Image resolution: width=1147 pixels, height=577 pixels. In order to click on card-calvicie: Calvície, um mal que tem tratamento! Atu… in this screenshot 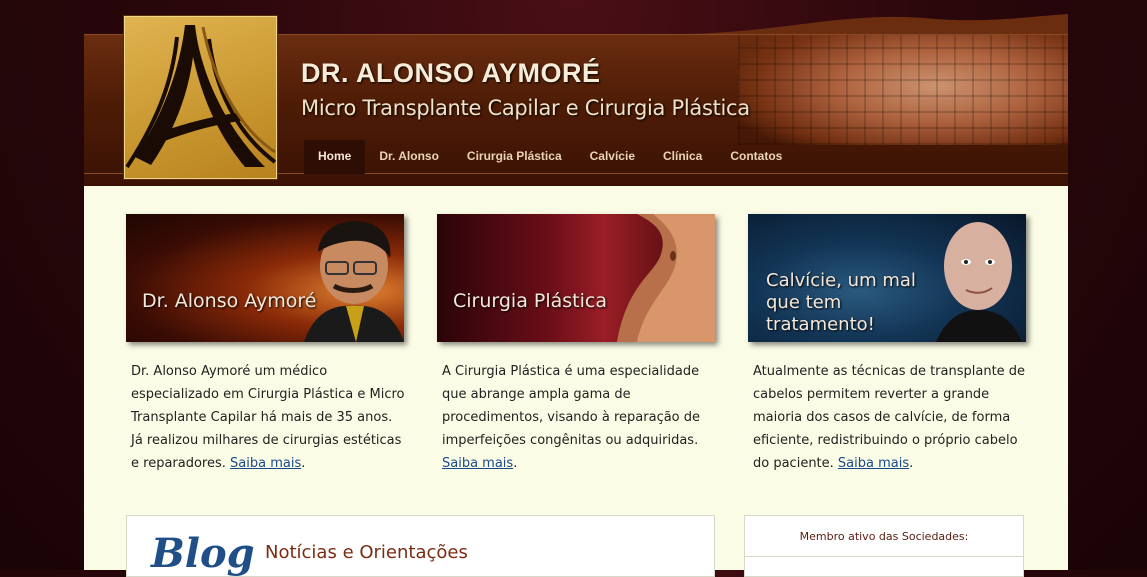, I will do `click(892, 344)`.